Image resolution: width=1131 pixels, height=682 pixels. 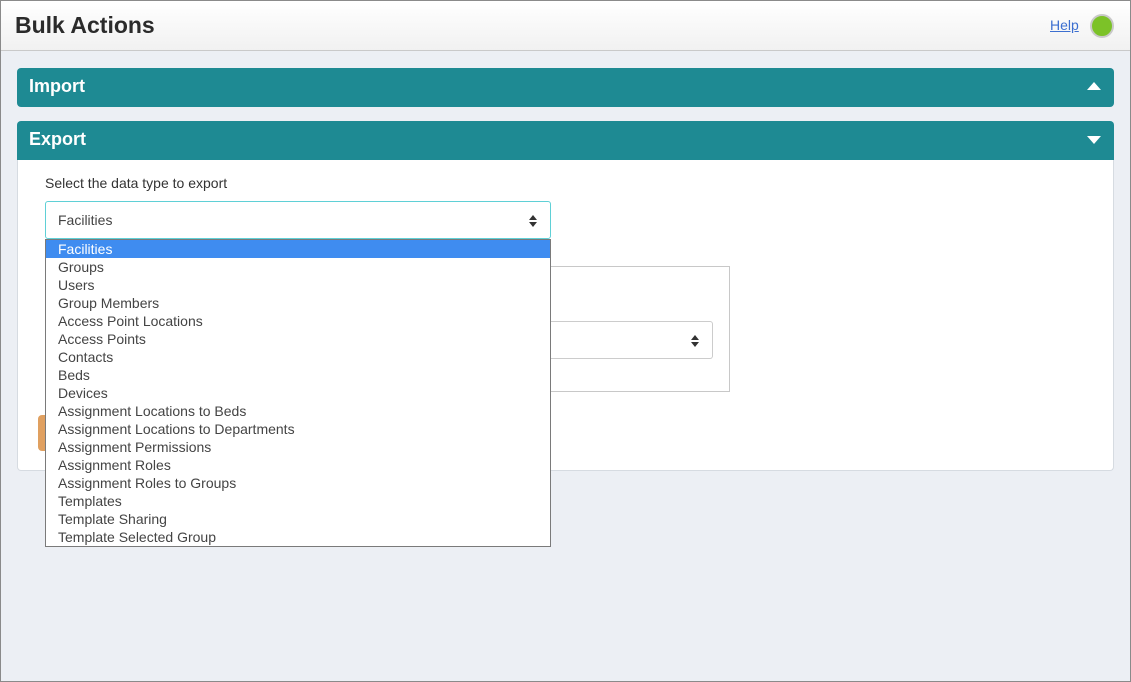 What do you see at coordinates (298, 285) in the screenshot?
I see `dropdown-option-users: Users` at bounding box center [298, 285].